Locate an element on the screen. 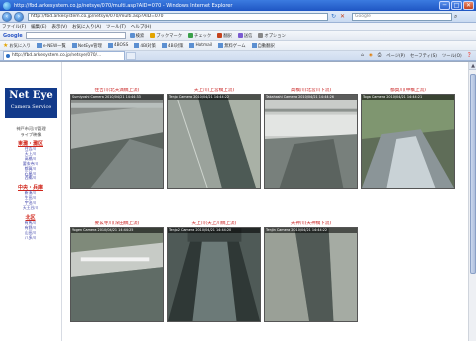  sidebar-link: 八多川 is located at coordinates (30, 238).